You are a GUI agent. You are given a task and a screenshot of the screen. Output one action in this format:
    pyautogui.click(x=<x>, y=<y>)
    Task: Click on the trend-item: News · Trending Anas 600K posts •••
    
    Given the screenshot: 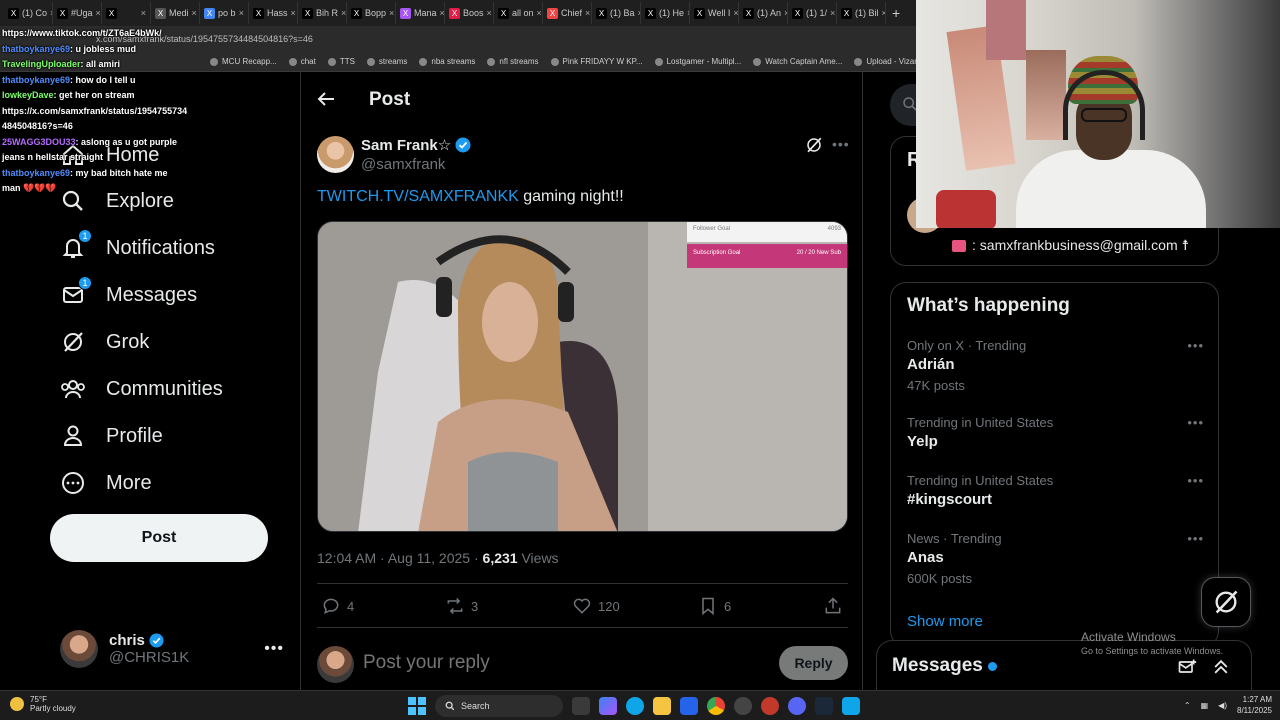 What is the action you would take?
    pyautogui.click(x=1055, y=558)
    